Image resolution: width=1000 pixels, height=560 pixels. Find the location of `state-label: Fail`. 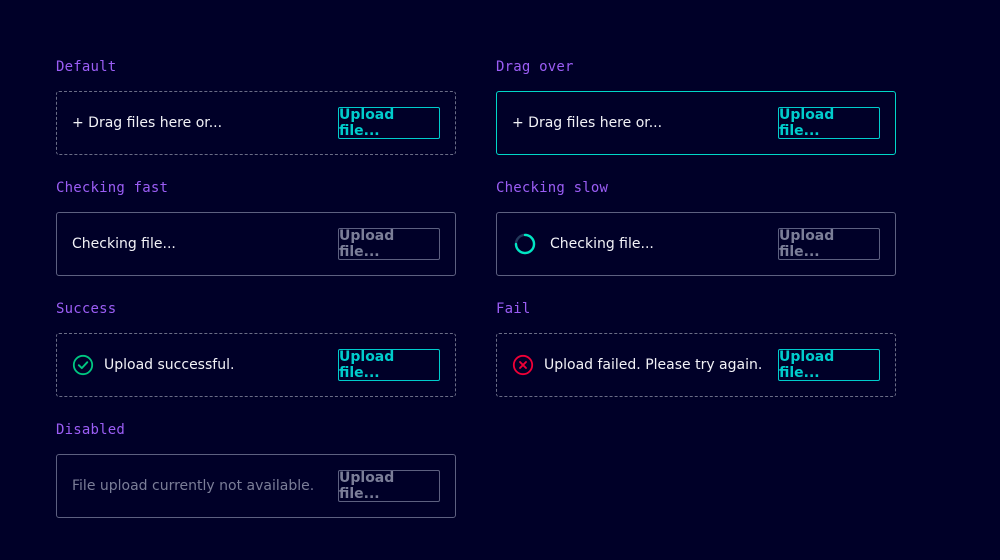

state-label: Fail is located at coordinates (513, 309).